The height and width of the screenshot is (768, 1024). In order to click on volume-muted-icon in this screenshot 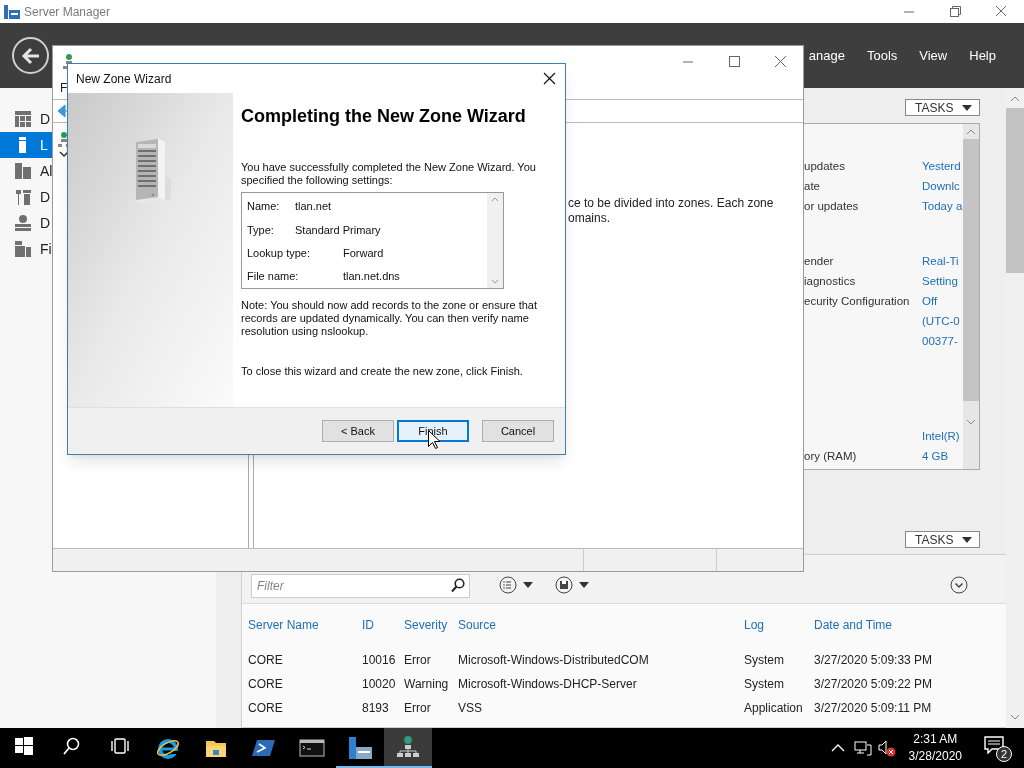, I will do `click(886, 748)`.